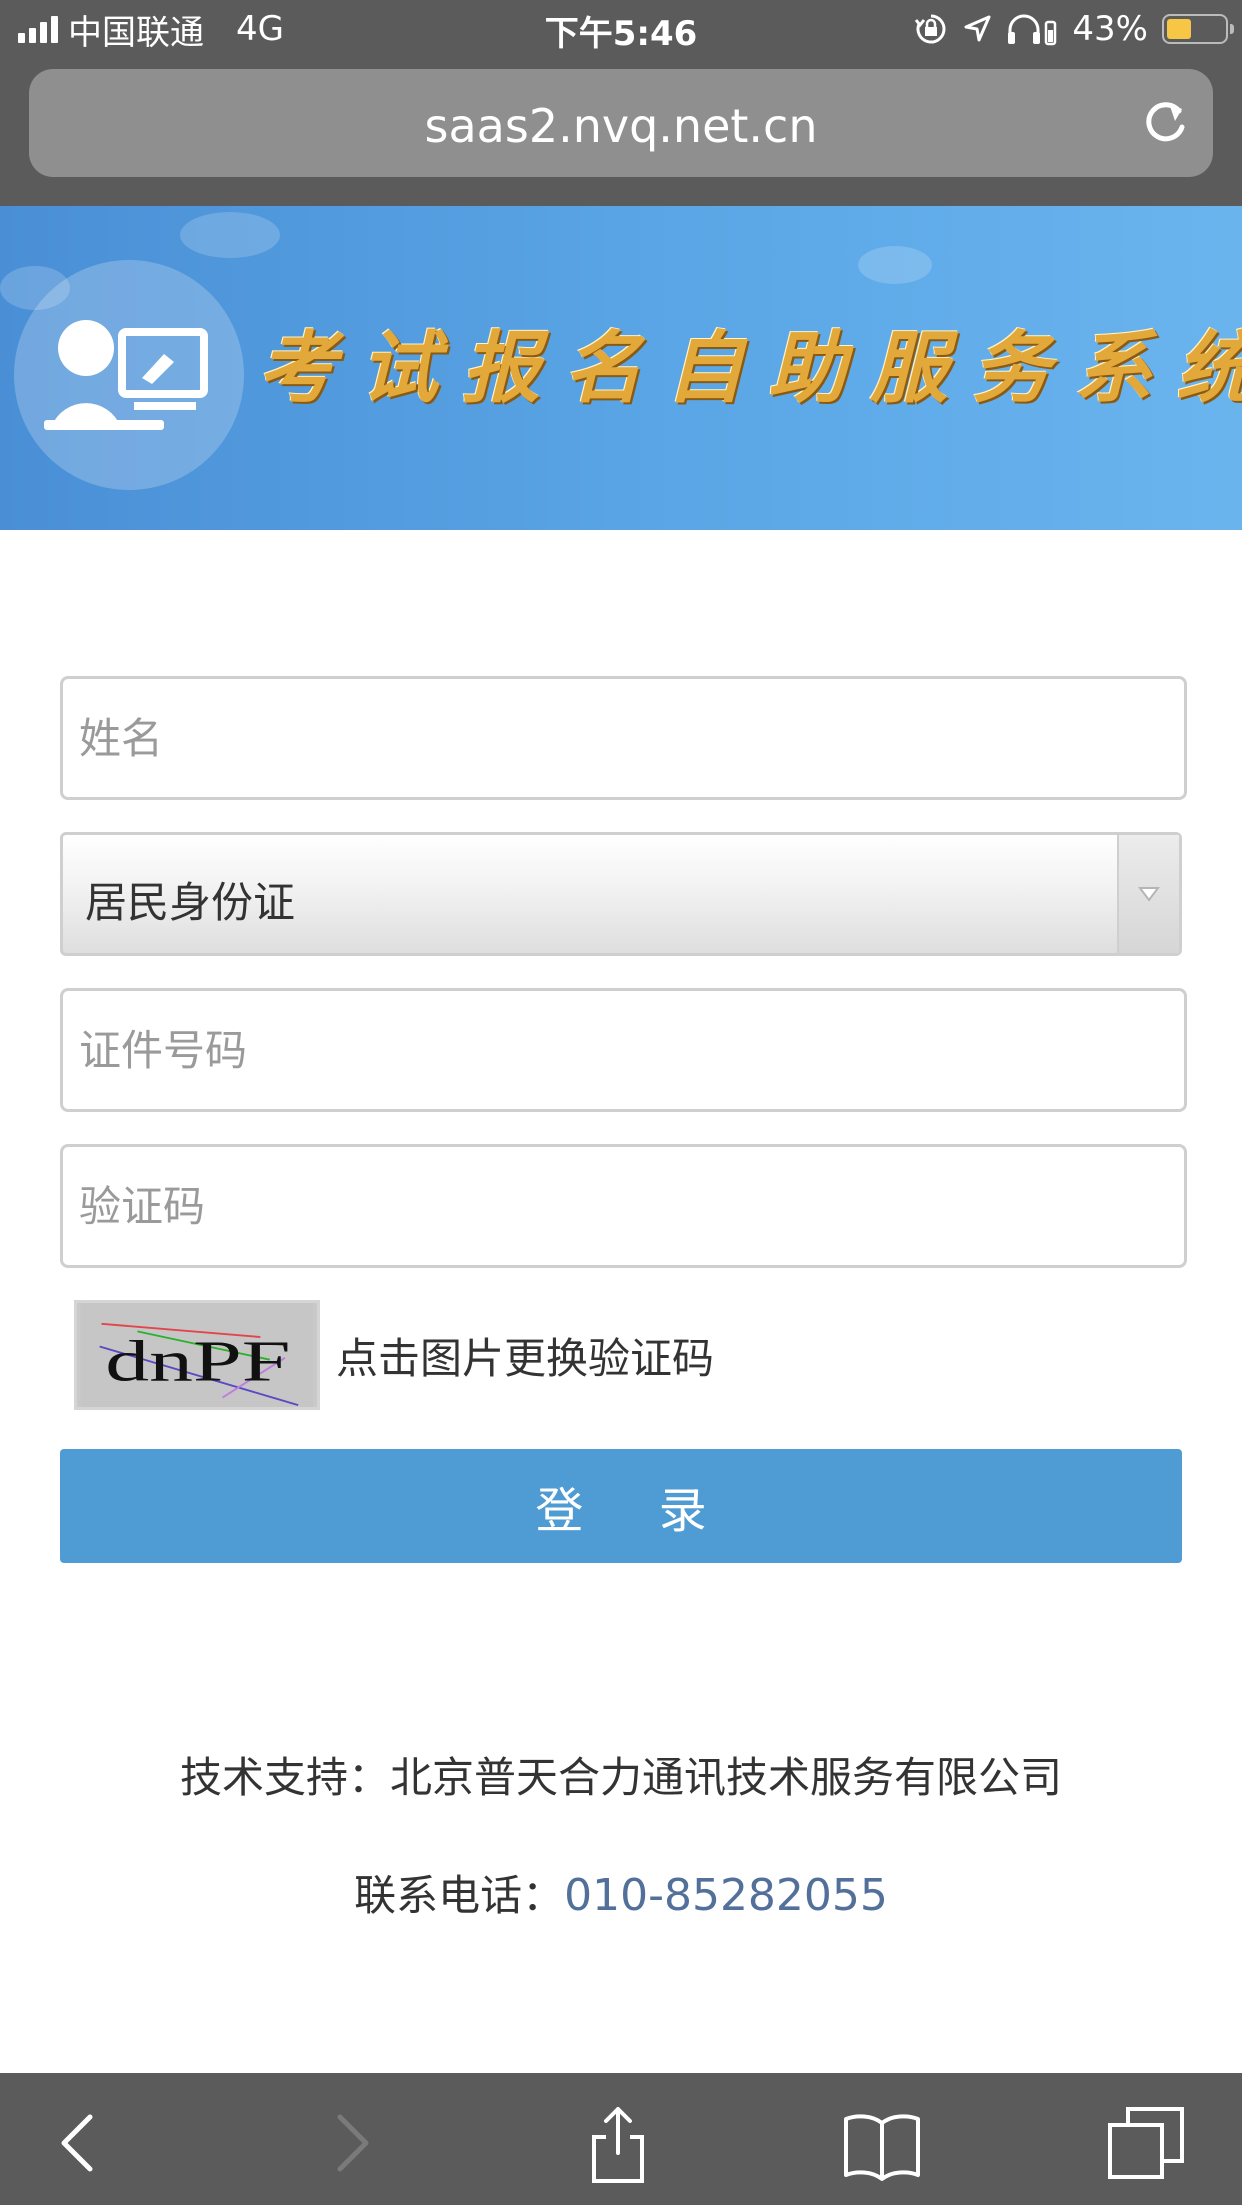 Image resolution: width=1242 pixels, height=2205 pixels. I want to click on captcha-field, so click(623, 1206).